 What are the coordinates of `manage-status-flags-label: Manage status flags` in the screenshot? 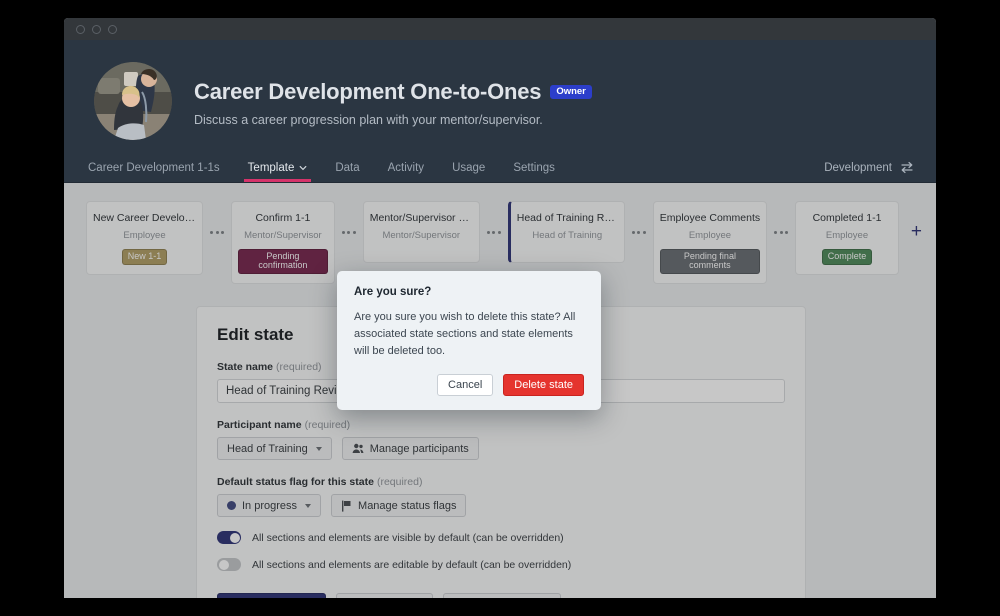 It's located at (407, 505).